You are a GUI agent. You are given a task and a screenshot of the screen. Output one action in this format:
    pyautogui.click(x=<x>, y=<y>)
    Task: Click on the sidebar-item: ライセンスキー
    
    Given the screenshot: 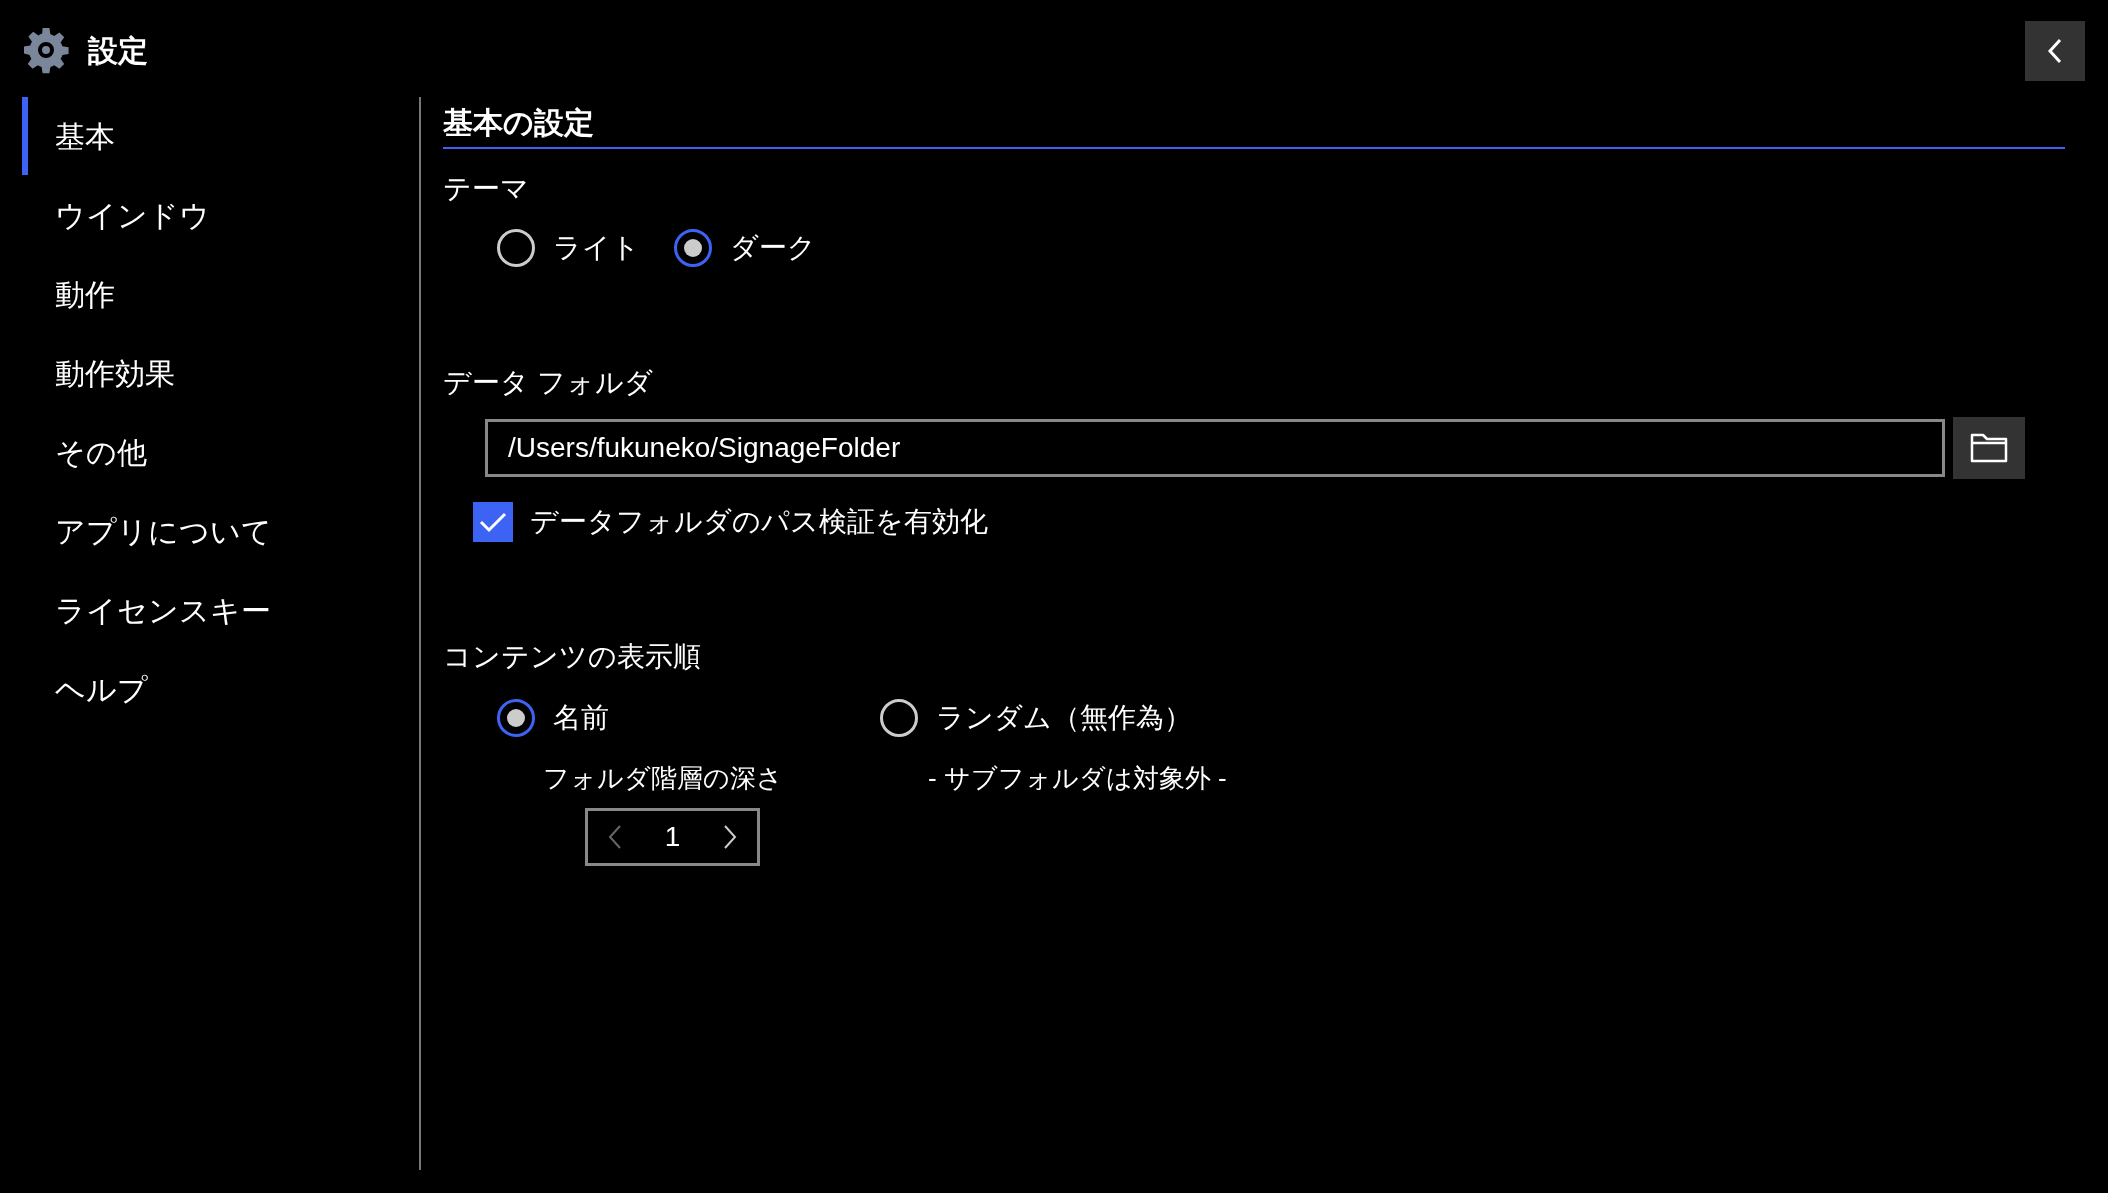 What is the action you would take?
    pyautogui.click(x=220, y=610)
    